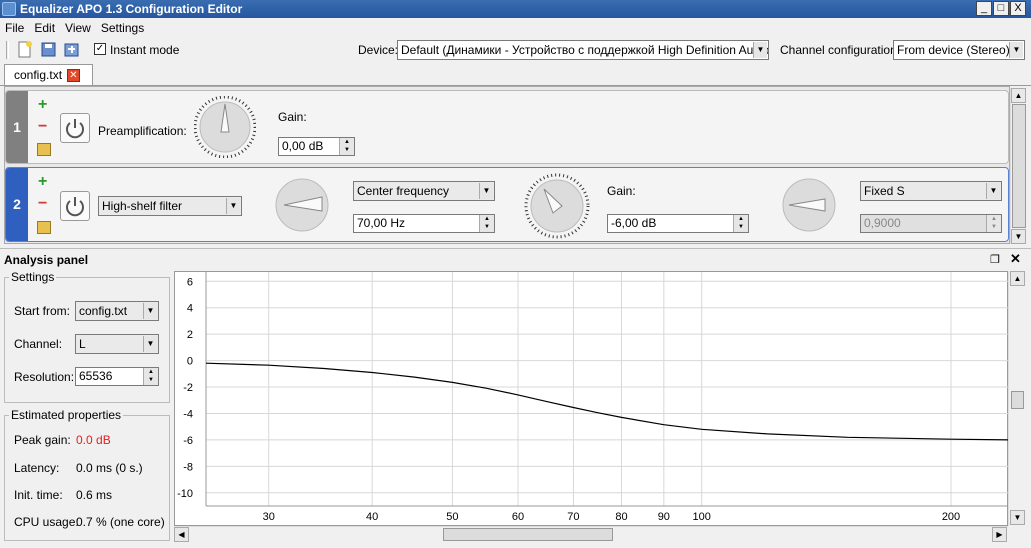  Describe the element at coordinates (959, 50) in the screenshot. I see `channel-config-select: From device (Stereo) ▼` at that location.